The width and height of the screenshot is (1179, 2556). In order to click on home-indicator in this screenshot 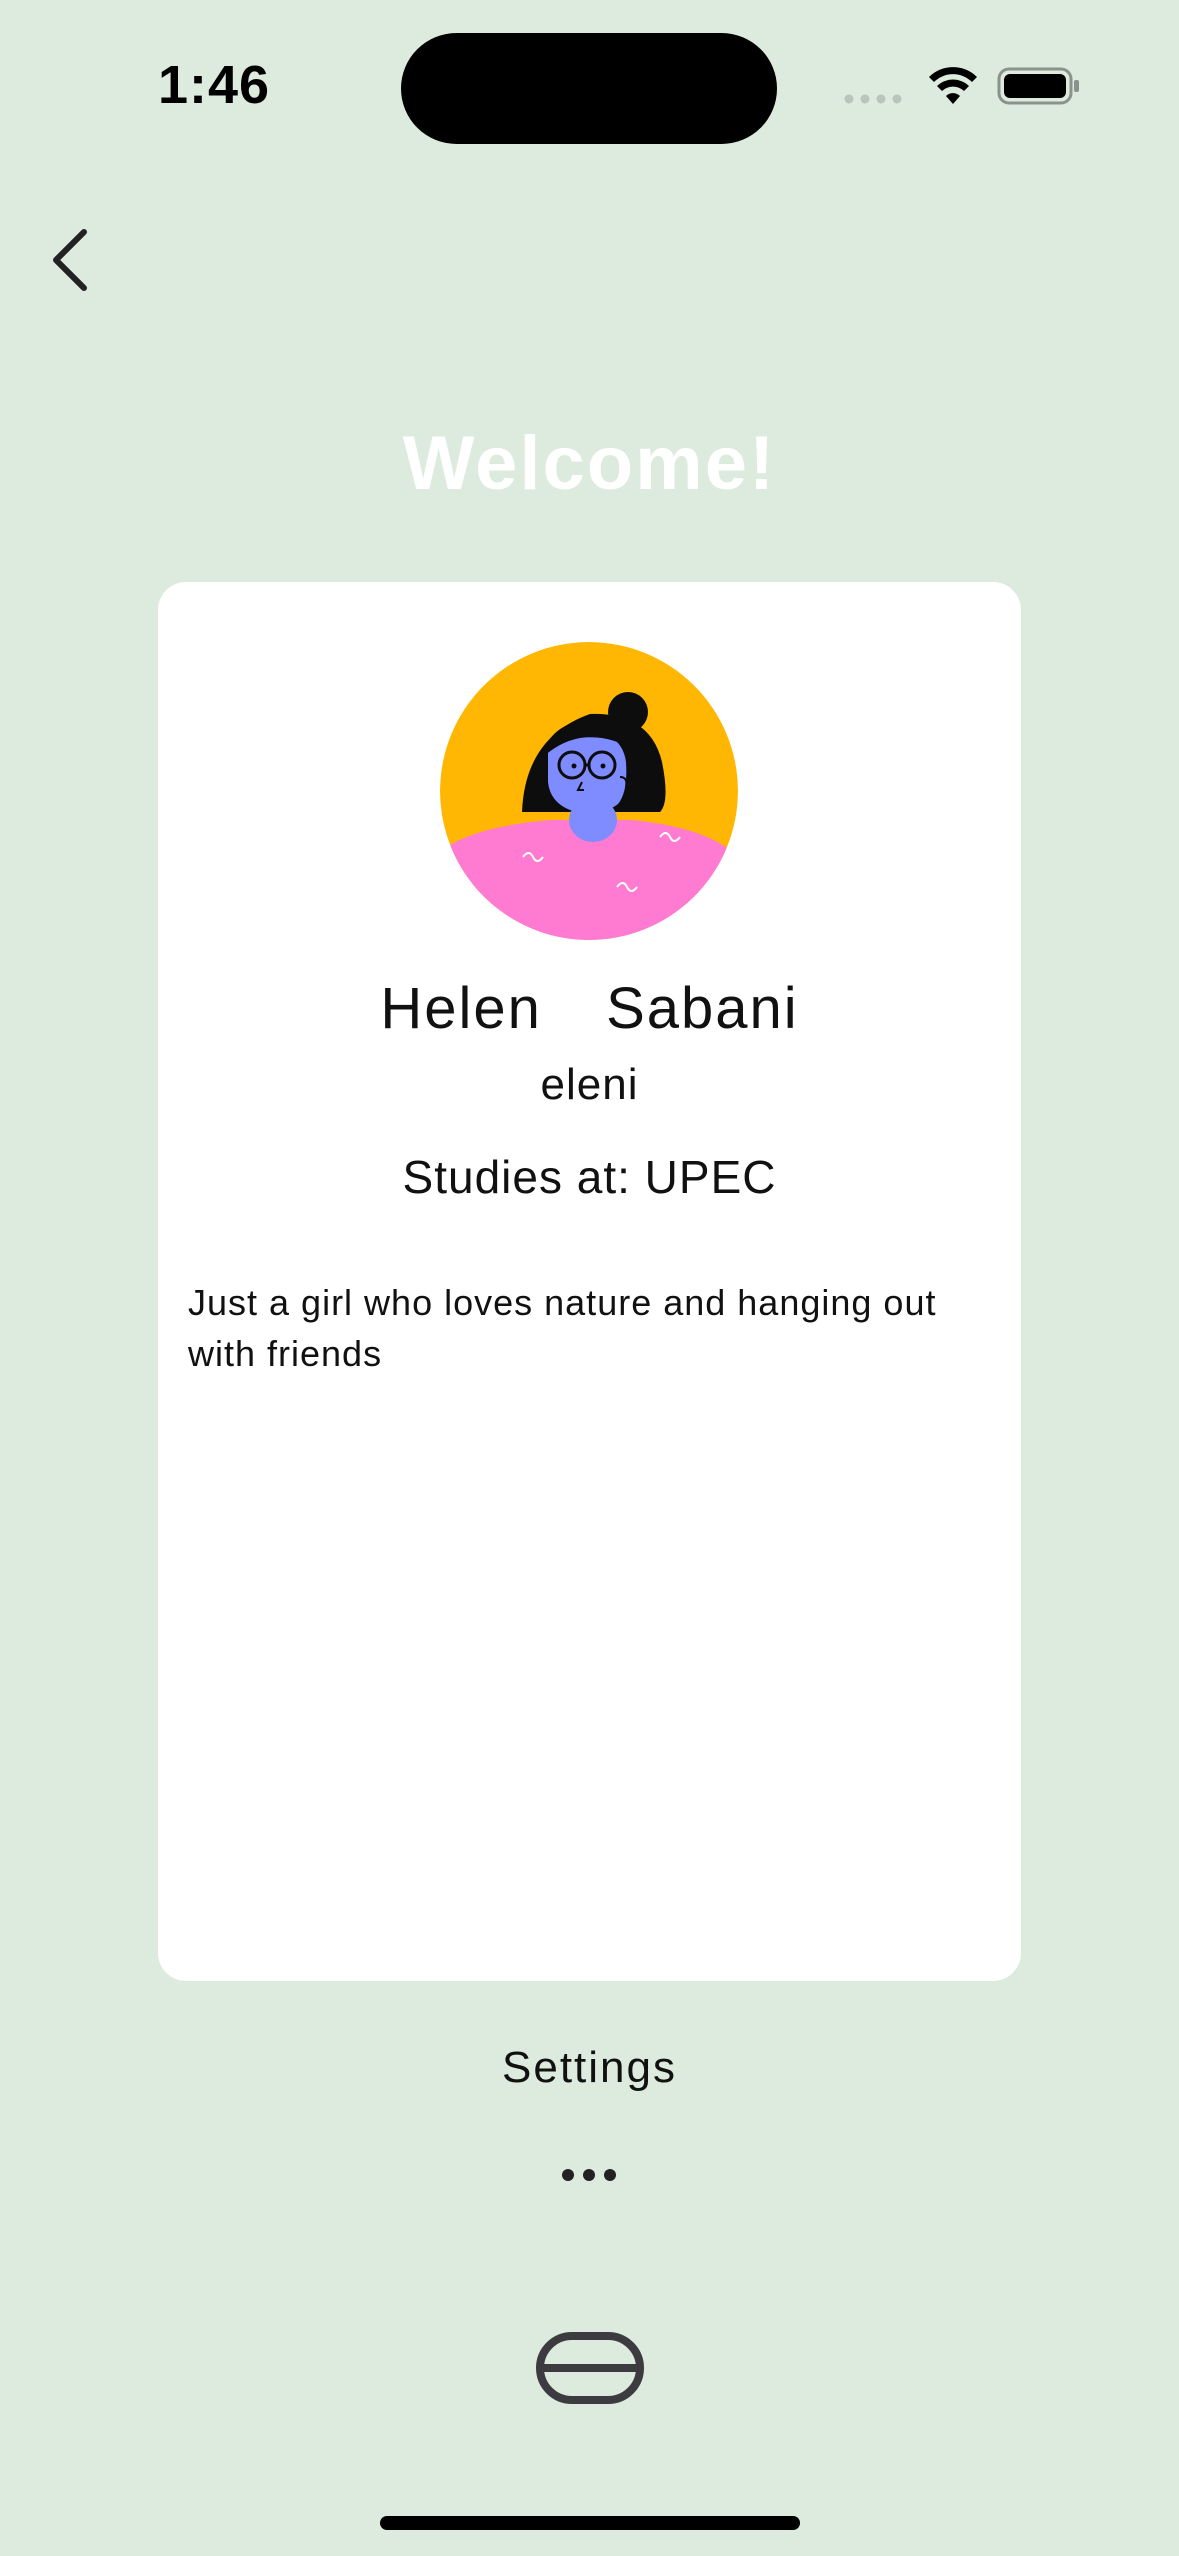, I will do `click(590, 2523)`.